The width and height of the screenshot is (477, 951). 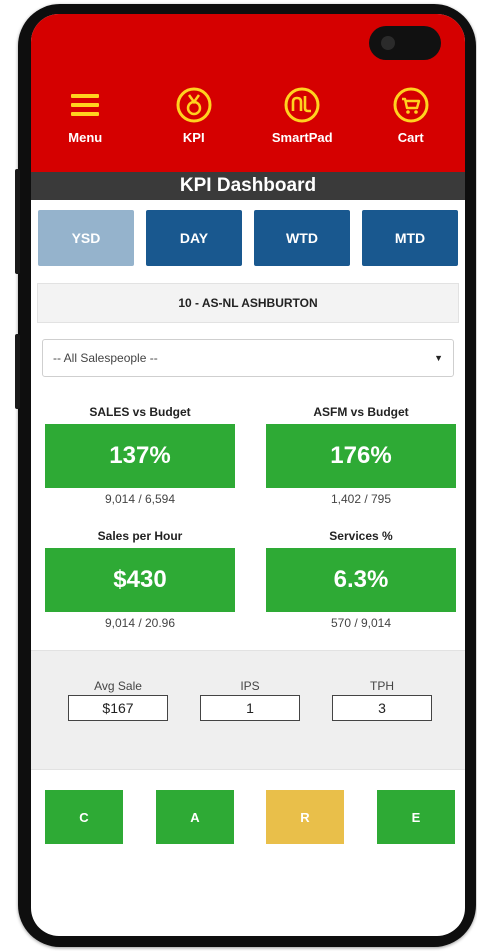 I want to click on tab-wtd: WTD, so click(x=302, y=238).